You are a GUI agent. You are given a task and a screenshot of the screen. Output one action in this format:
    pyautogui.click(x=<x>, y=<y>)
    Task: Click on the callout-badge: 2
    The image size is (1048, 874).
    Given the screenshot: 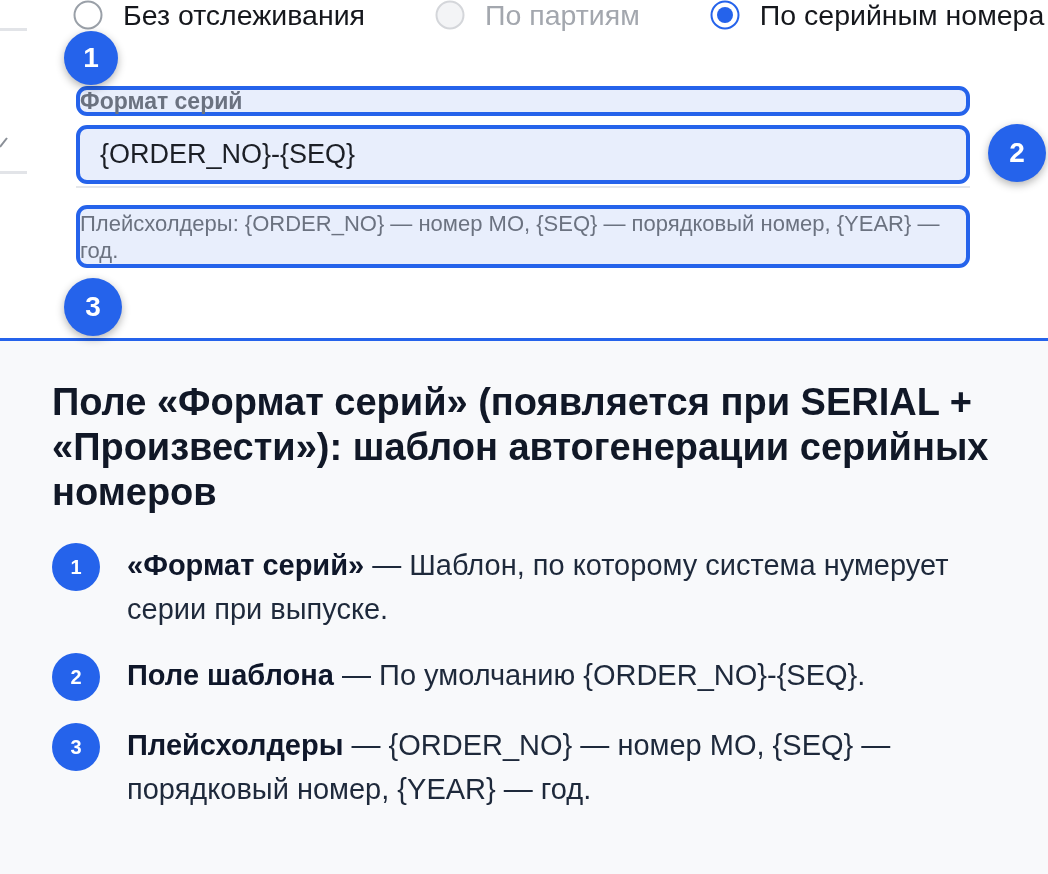 What is the action you would take?
    pyautogui.click(x=1017, y=153)
    